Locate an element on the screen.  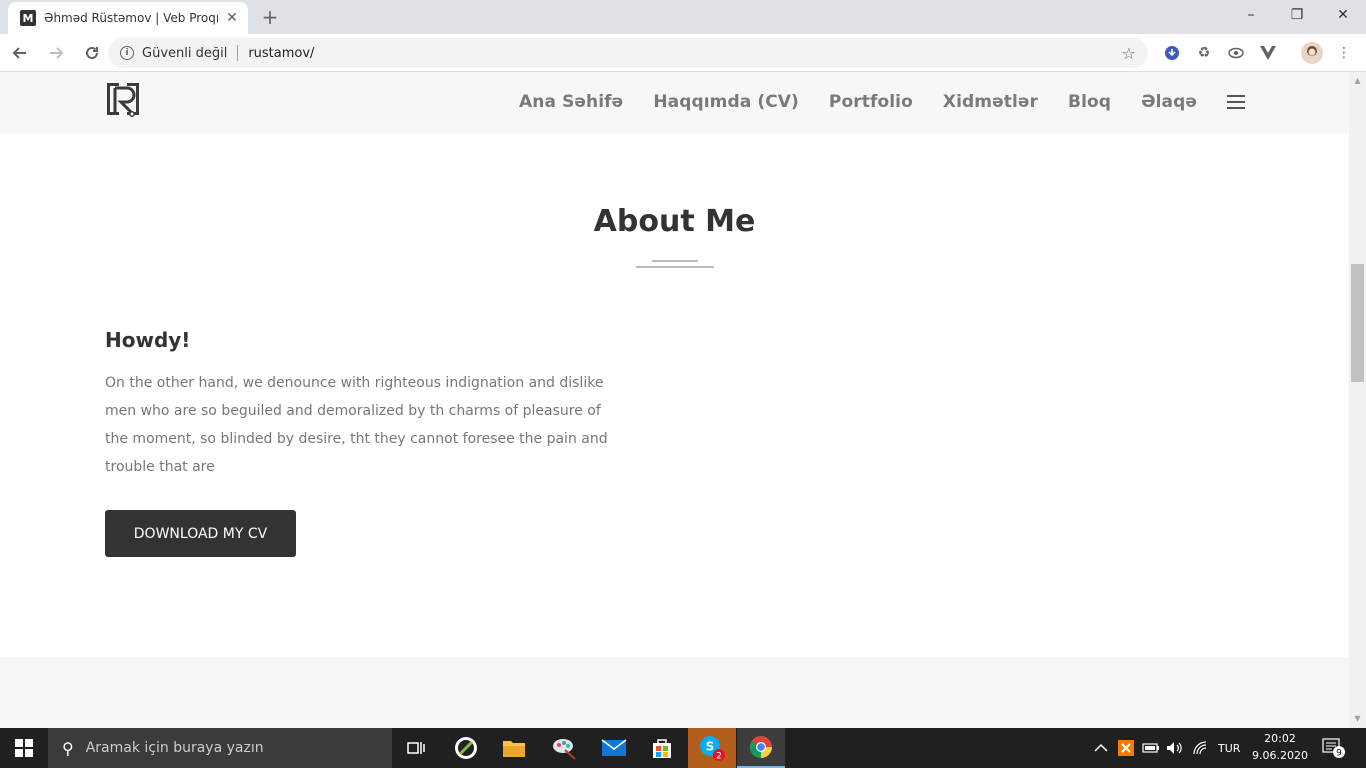
next-section is located at coordinates (674, 692).